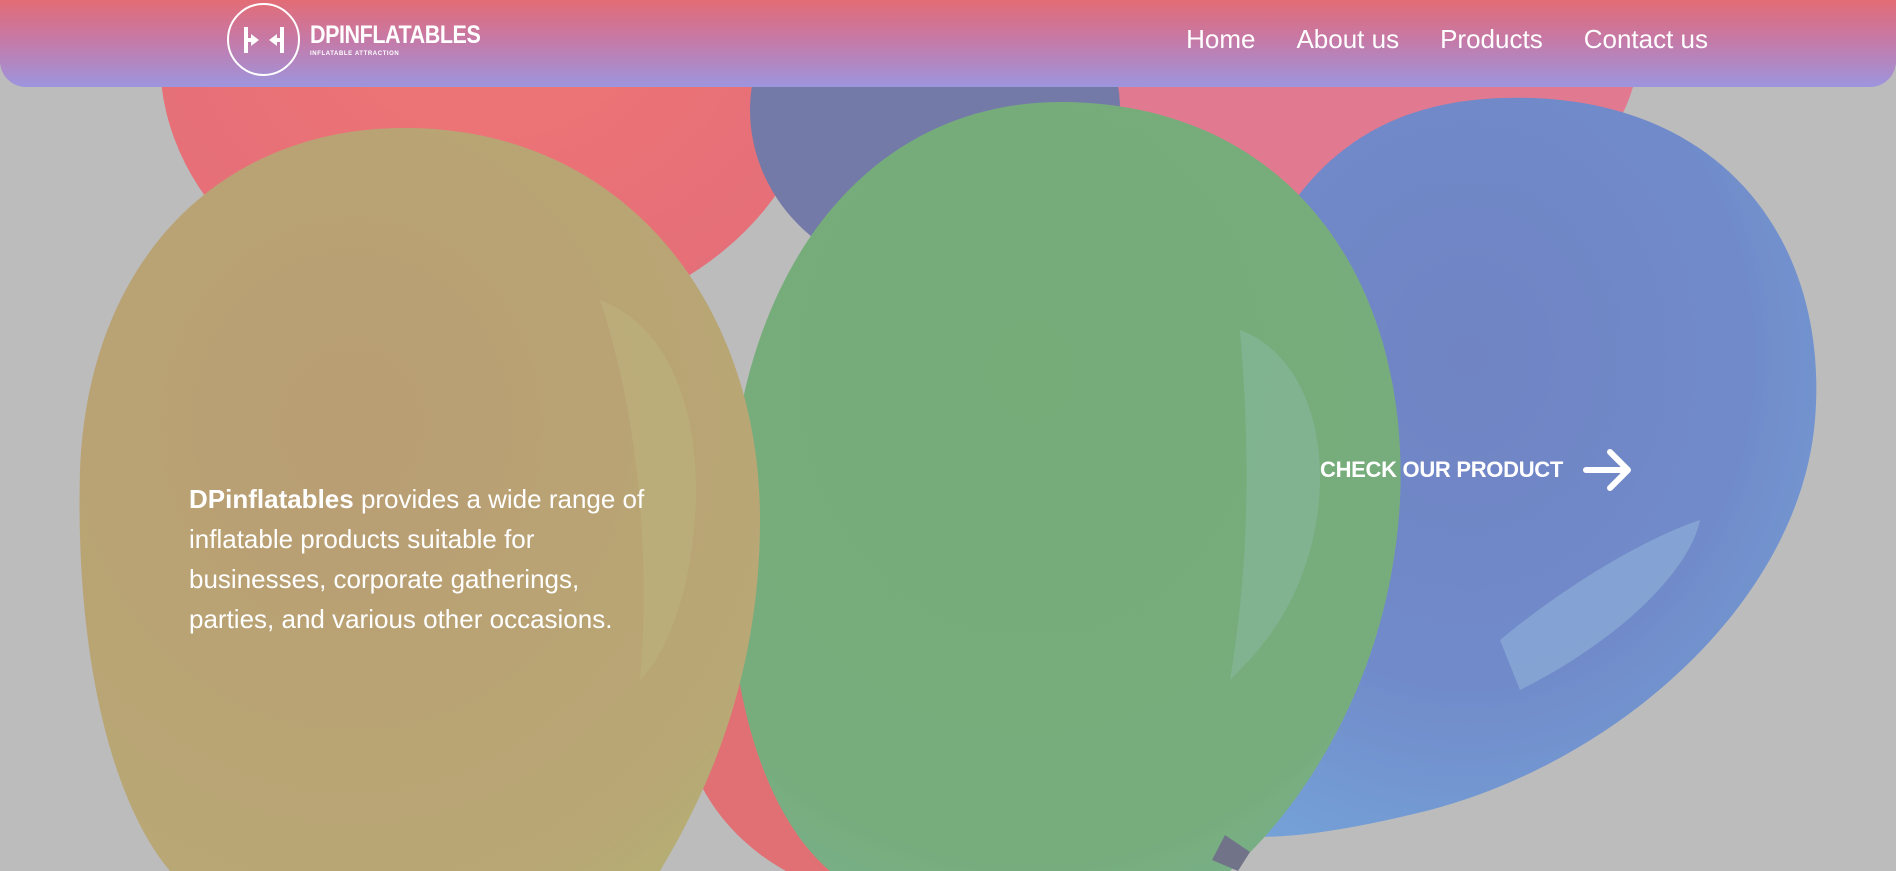 This screenshot has width=1896, height=871. Describe the element at coordinates (263, 39) in the screenshot. I see `bracket-arrows-icon` at that location.